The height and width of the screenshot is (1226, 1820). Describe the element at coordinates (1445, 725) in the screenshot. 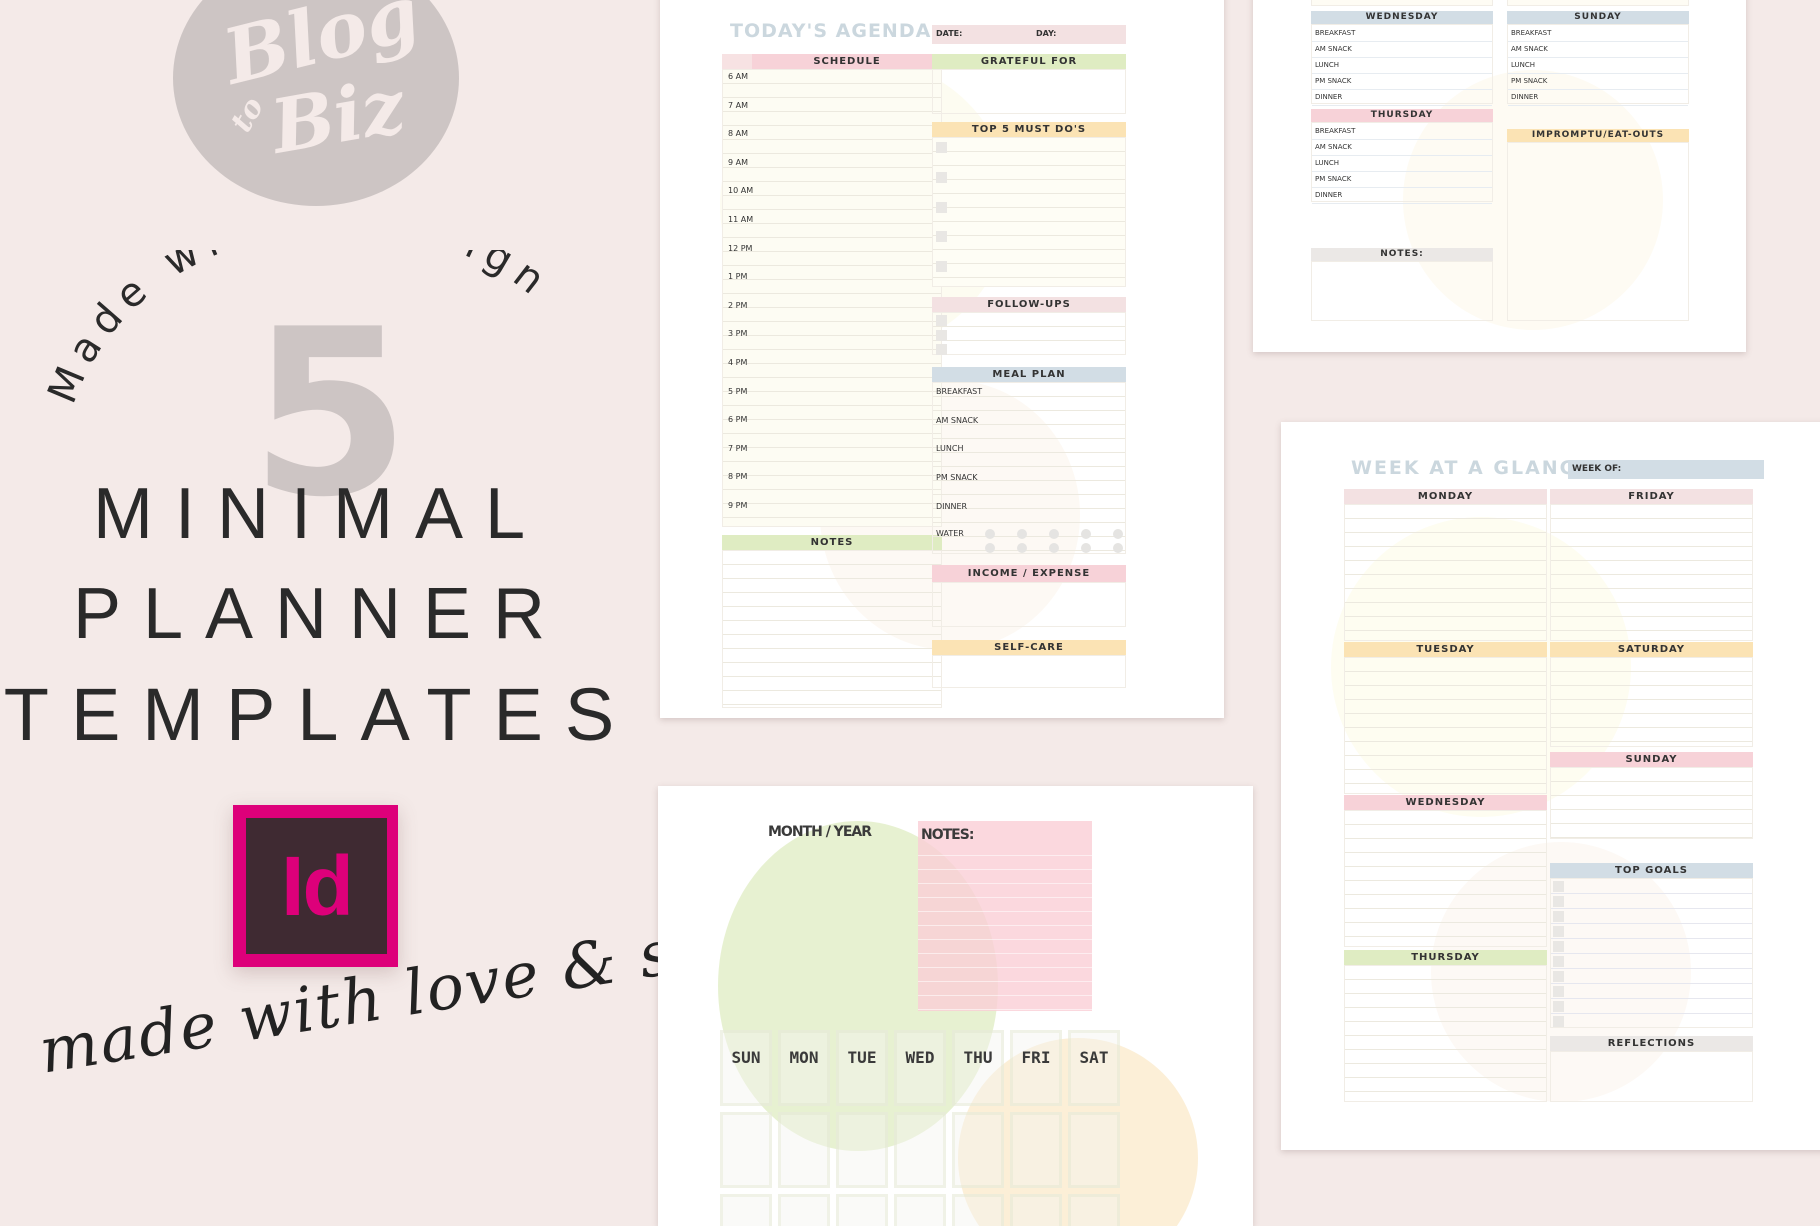

I see `tuesday-area` at that location.